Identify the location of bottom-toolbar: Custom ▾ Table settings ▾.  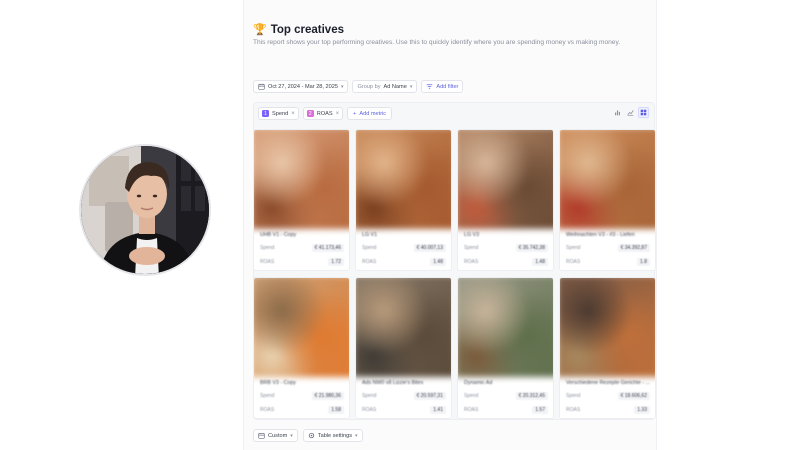
(308, 435).